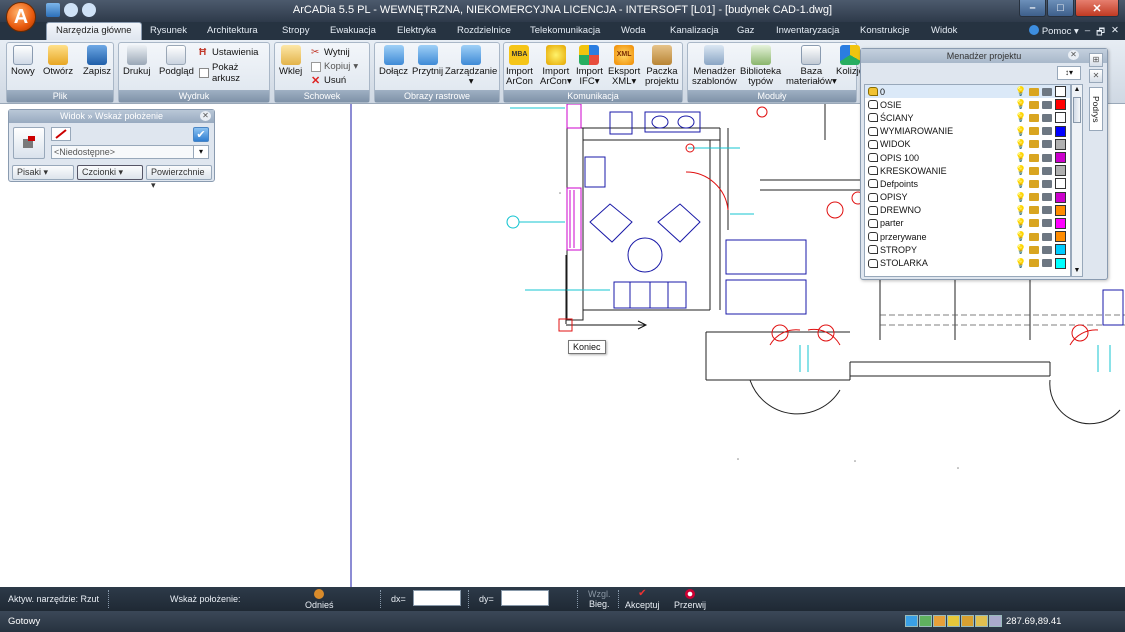 This screenshot has width=1125, height=632. What do you see at coordinates (1097, 8) in the screenshot?
I see `close-button: ✕` at bounding box center [1097, 8].